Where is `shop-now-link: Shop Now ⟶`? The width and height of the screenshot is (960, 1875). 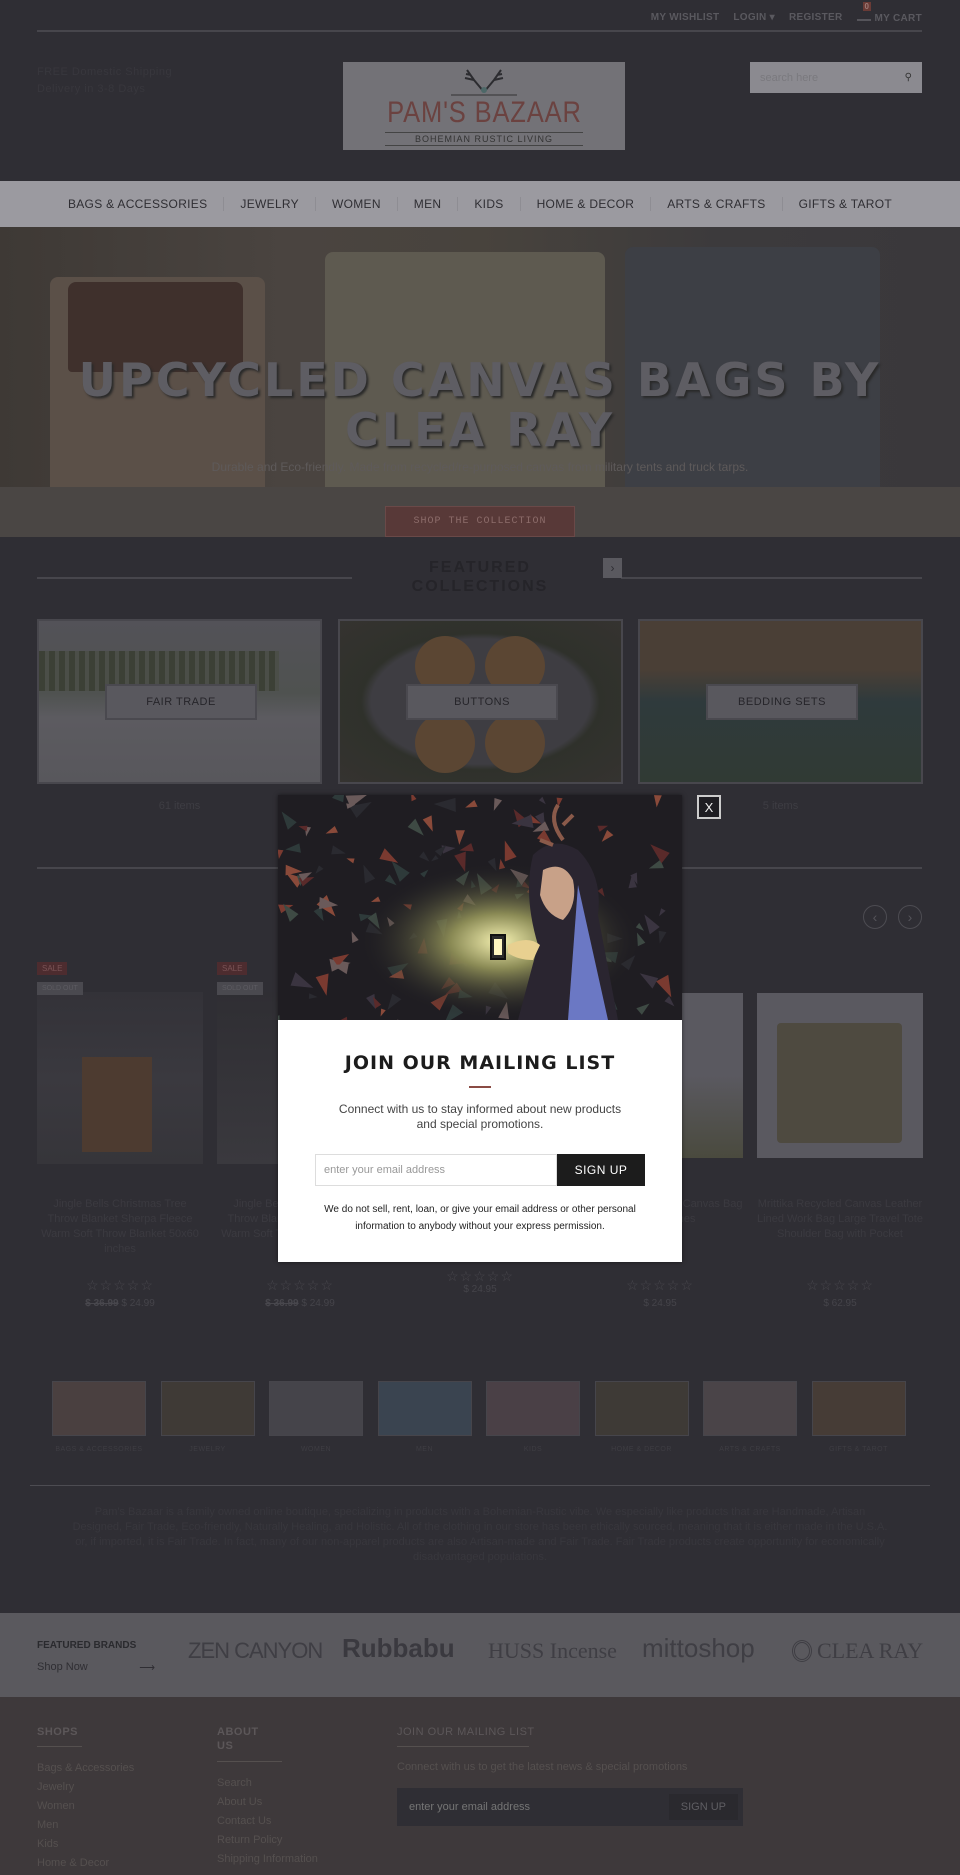 shop-now-link: Shop Now ⟶ is located at coordinates (96, 1667).